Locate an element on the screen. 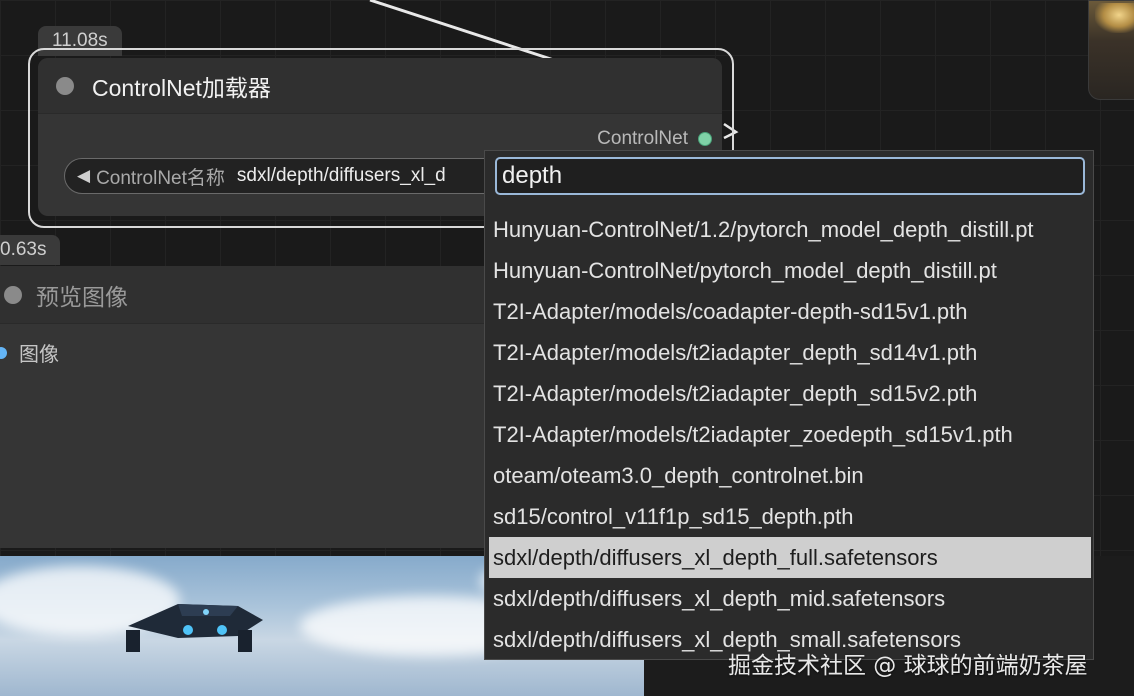 This screenshot has height=696, width=1134. spaceship-icon is located at coordinates (194, 628).